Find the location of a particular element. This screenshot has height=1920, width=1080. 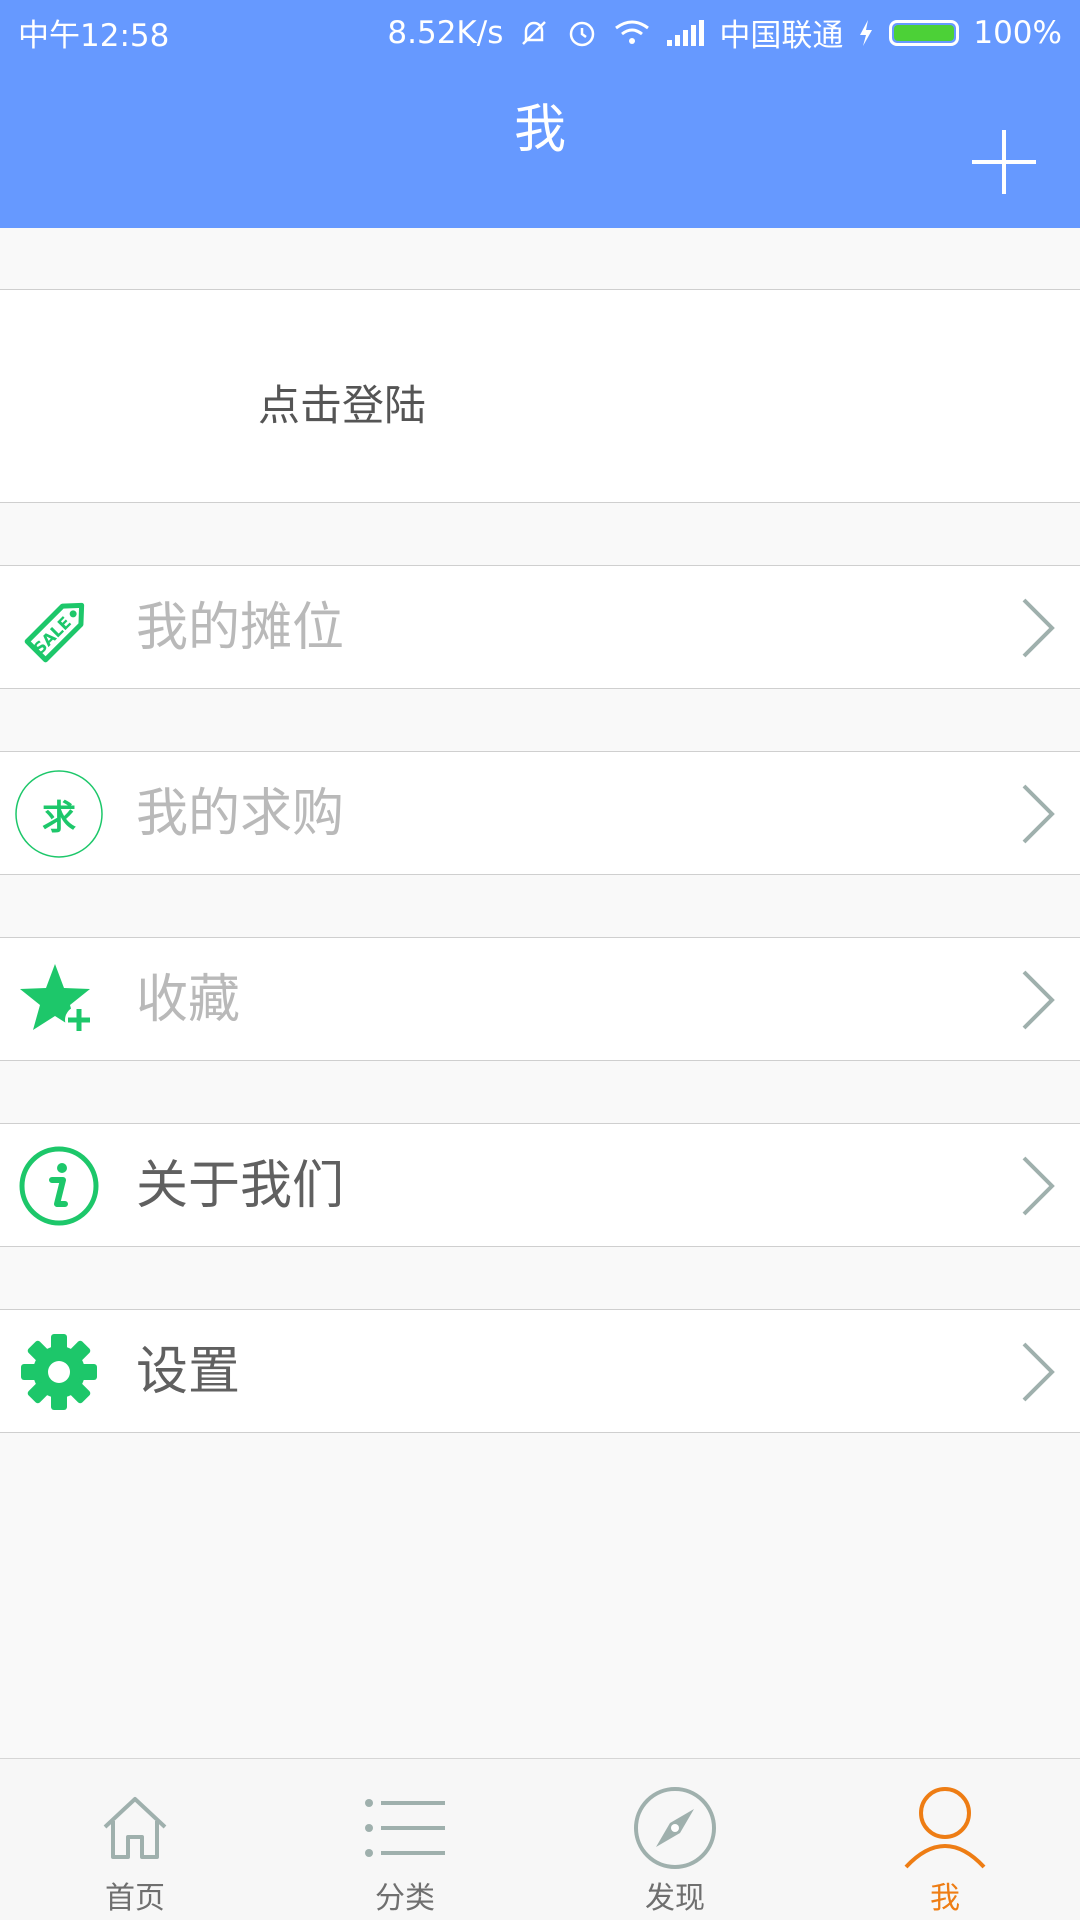

status-right: 8.52K/s 中国联通 100% is located at coordinates (724, 32).